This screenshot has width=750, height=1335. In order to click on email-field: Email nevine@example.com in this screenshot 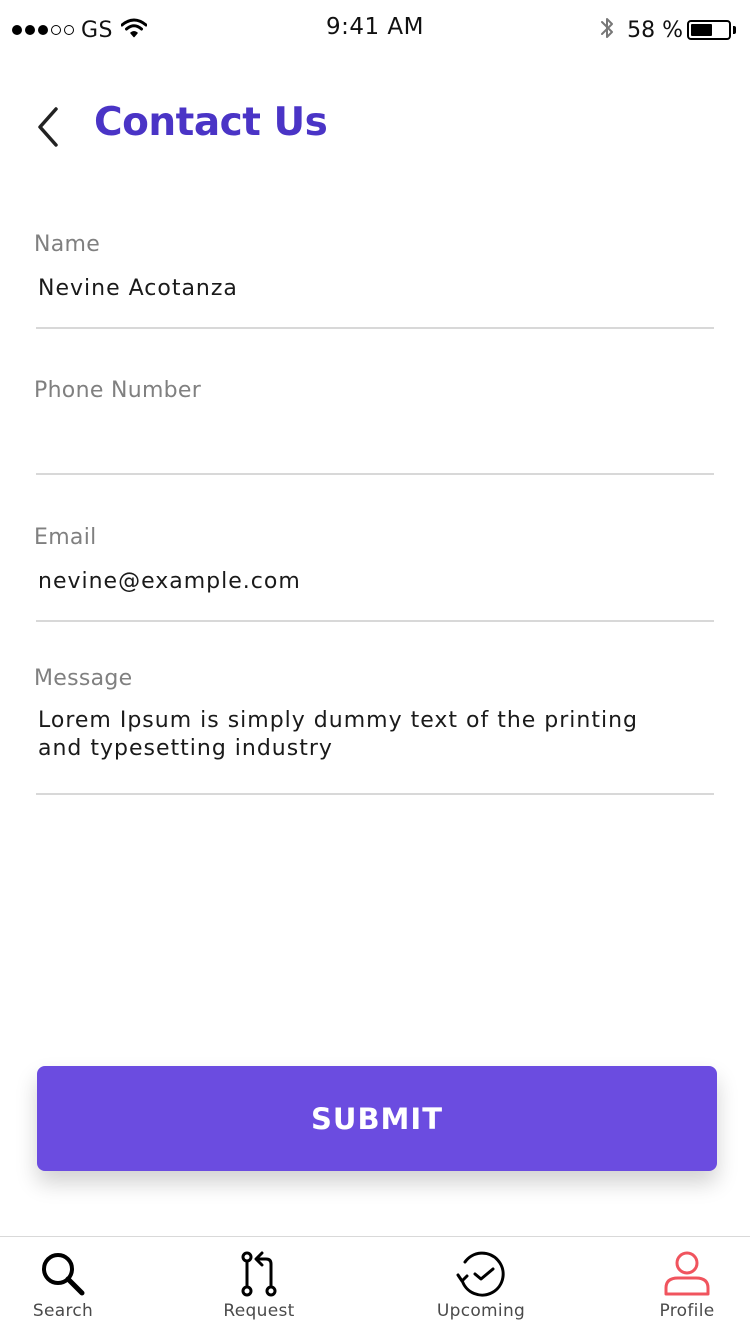, I will do `click(374, 574)`.